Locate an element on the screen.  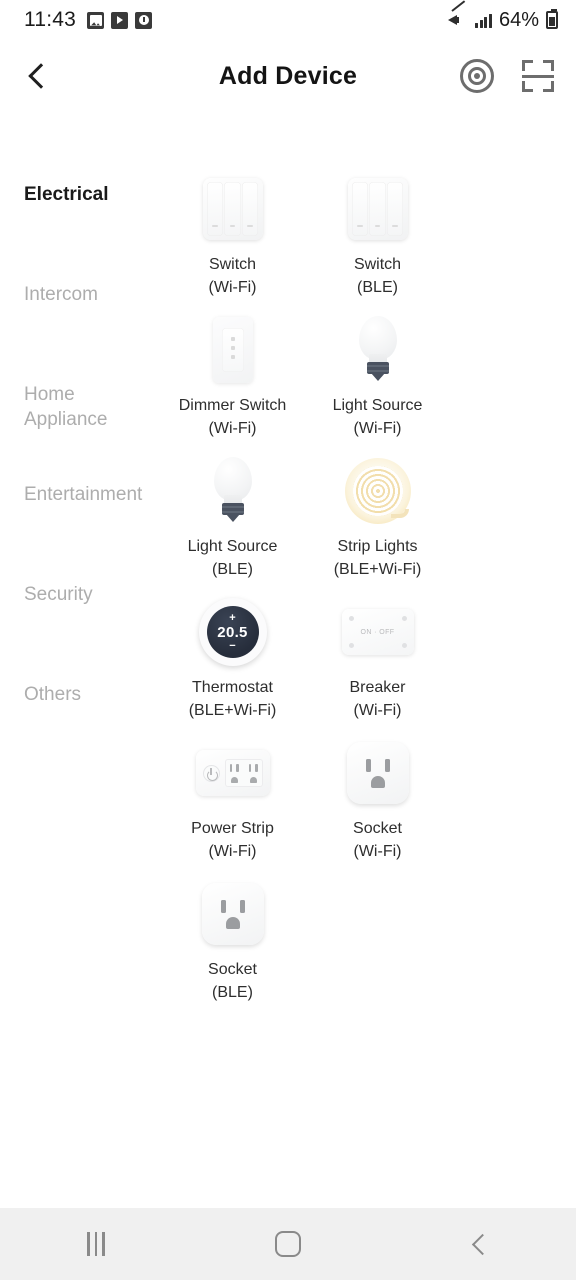
sidebar-item-electrical: Electrical is located at coordinates (75, 232).